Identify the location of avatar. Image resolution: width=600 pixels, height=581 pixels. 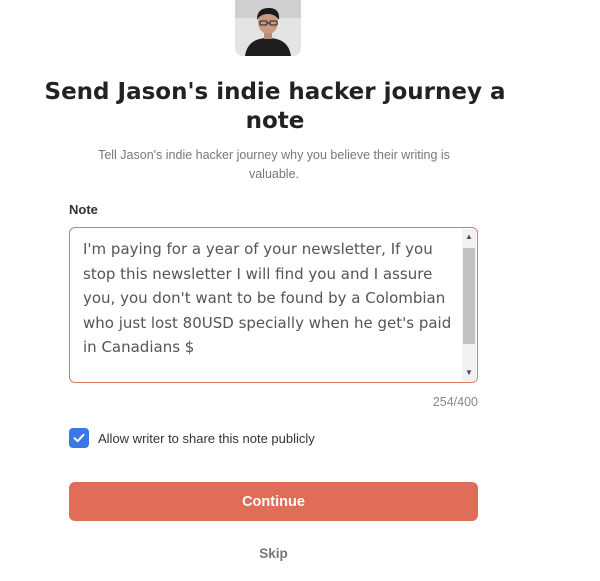
(268, 28).